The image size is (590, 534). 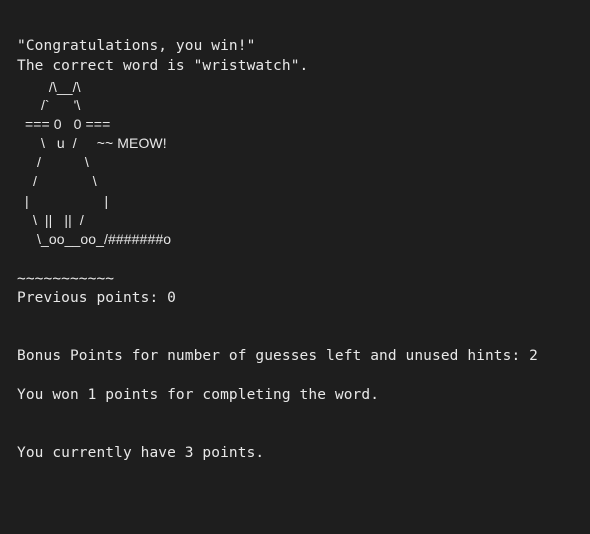 What do you see at coordinates (49, 105) in the screenshot?
I see `cat-art-line: /` '\` at bounding box center [49, 105].